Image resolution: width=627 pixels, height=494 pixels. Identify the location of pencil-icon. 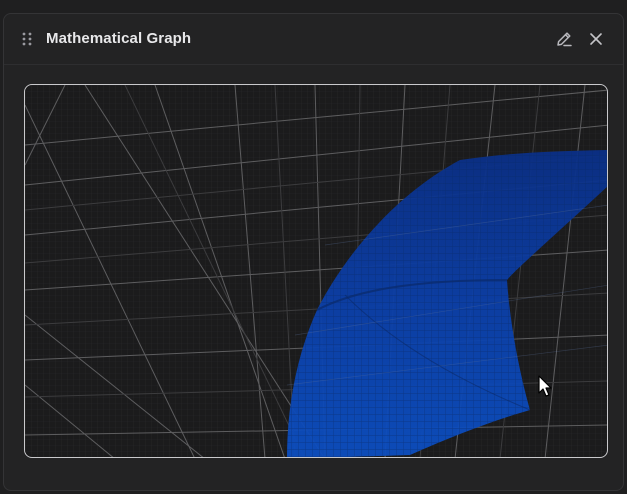
(564, 39).